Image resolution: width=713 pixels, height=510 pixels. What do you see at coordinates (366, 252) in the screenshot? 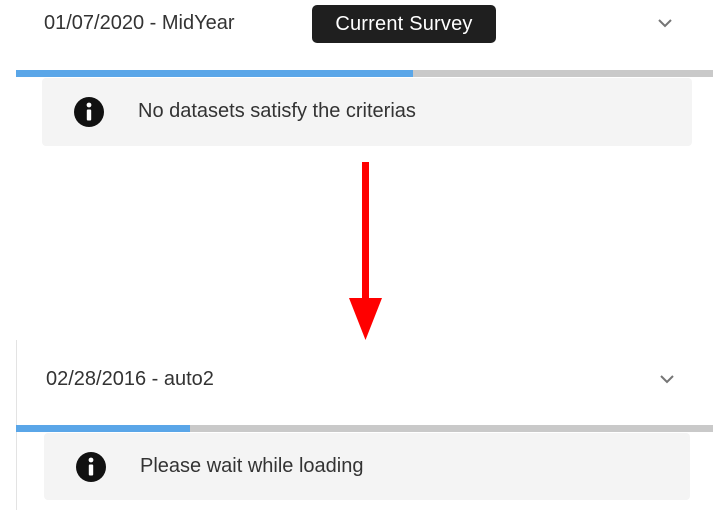
I see `arrow-down-icon` at bounding box center [366, 252].